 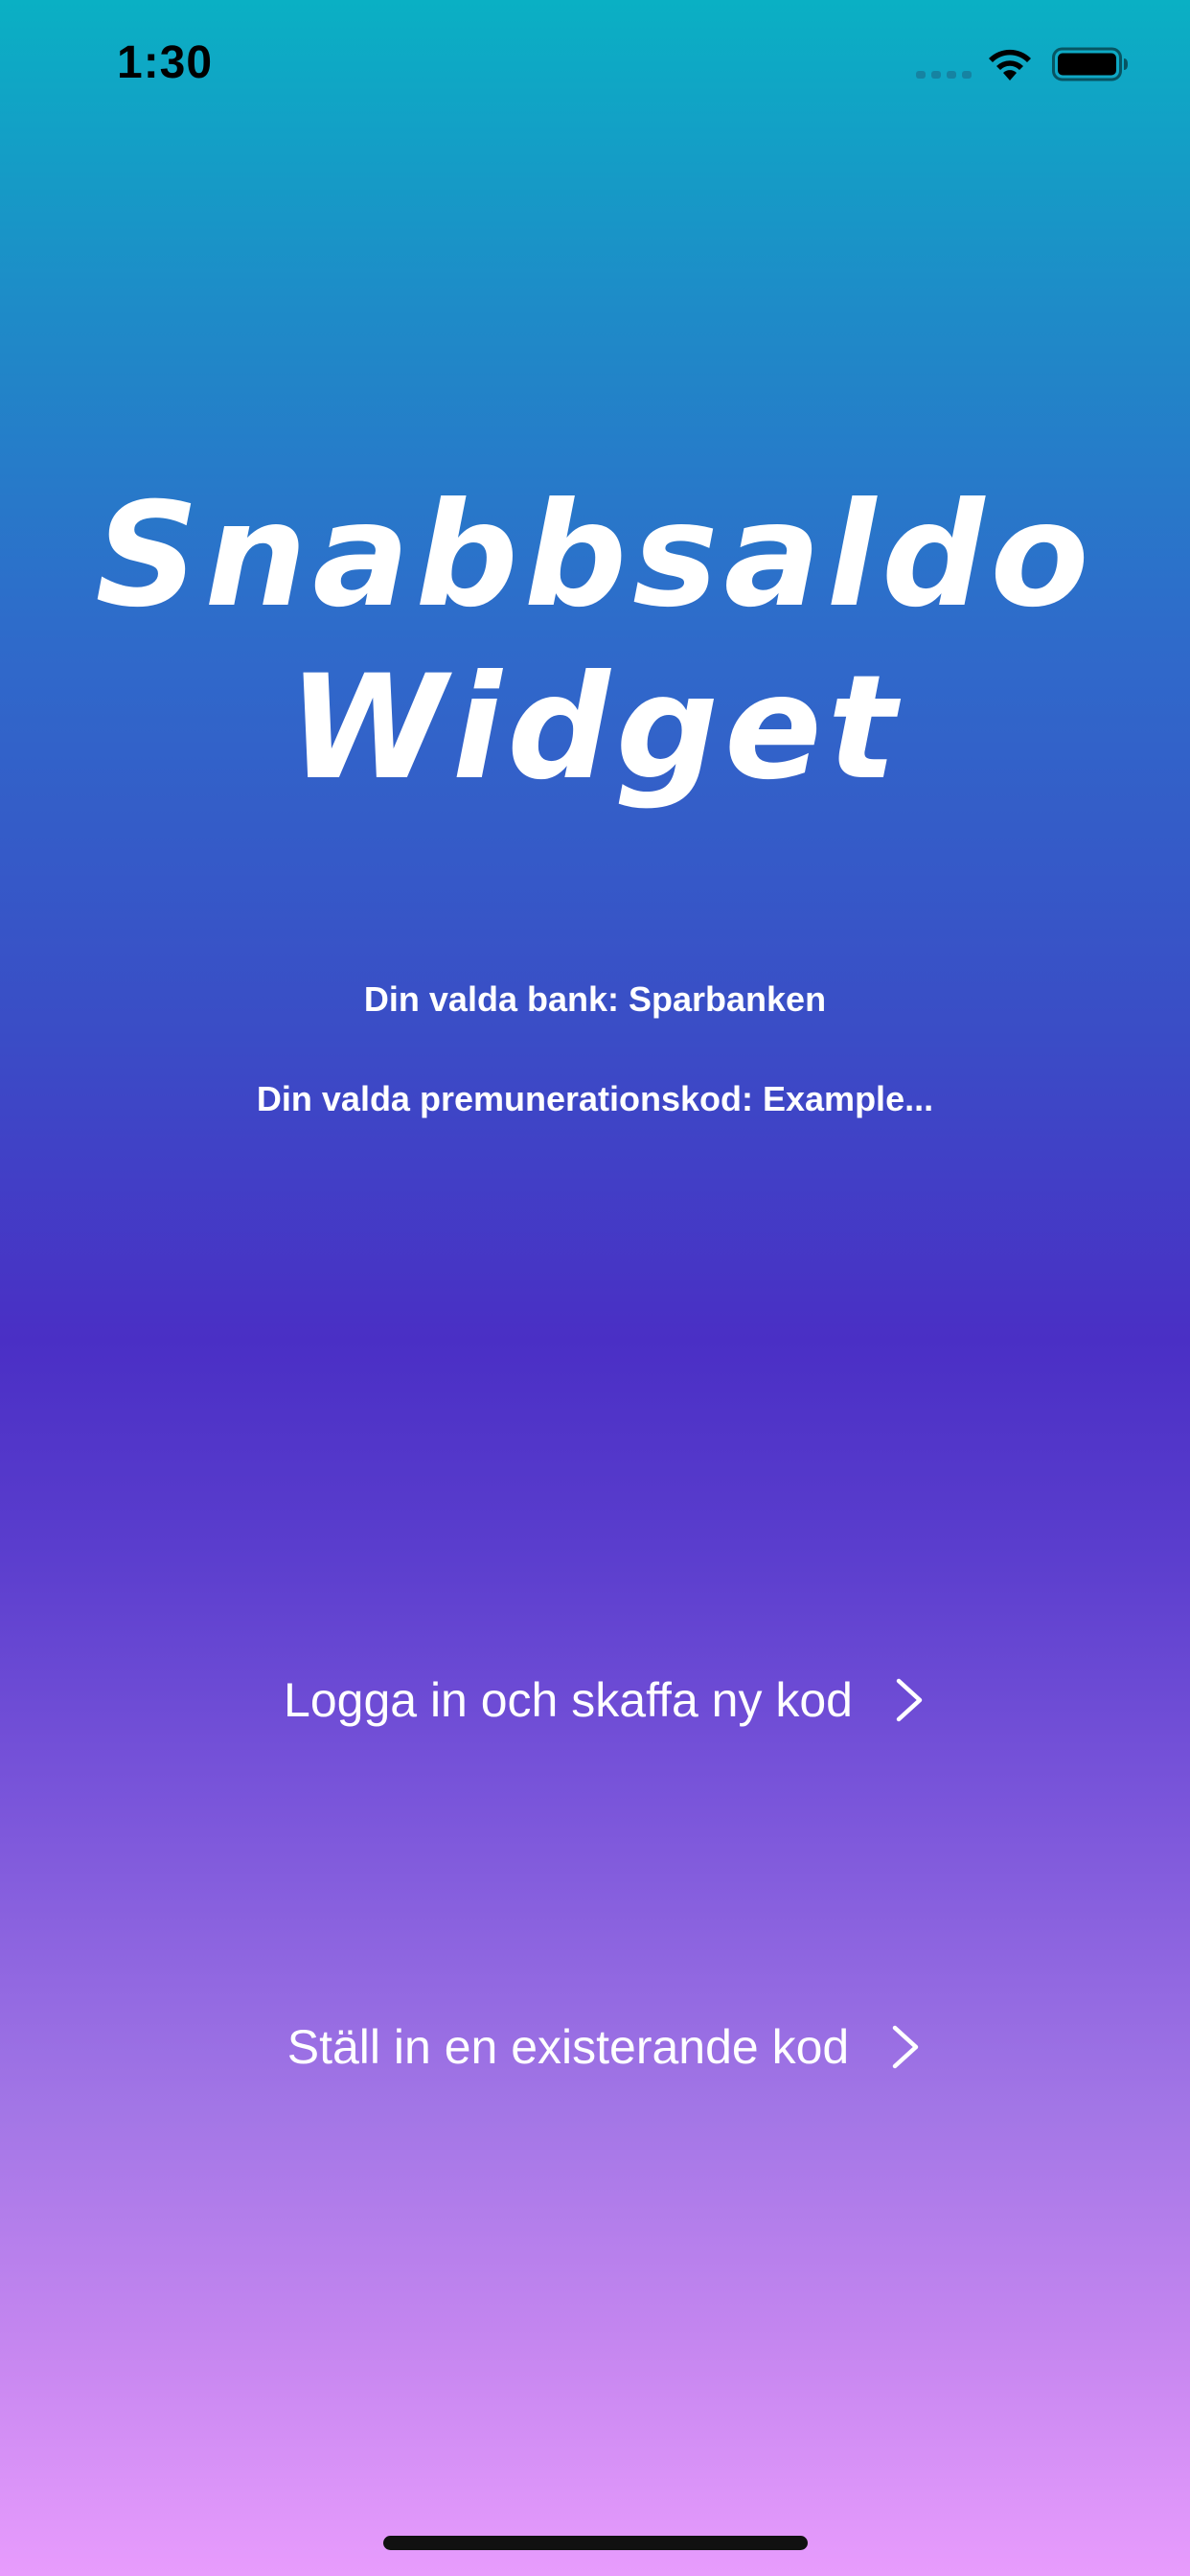 What do you see at coordinates (595, 2543) in the screenshot?
I see `home-indicator` at bounding box center [595, 2543].